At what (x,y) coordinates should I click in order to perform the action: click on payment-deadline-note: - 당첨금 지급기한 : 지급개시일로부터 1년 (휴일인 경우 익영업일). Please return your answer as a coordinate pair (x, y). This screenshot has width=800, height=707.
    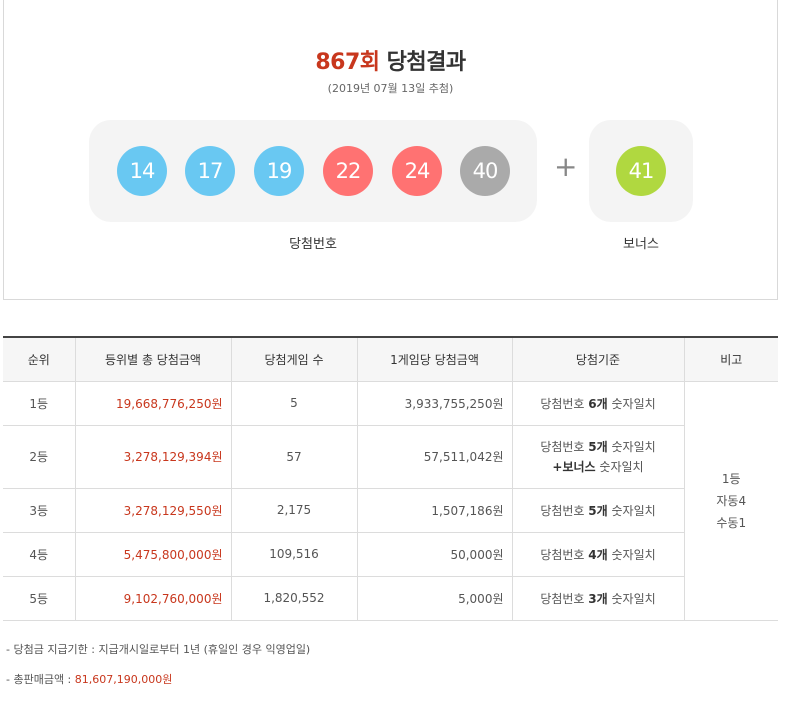
    Looking at the image, I should click on (158, 649).